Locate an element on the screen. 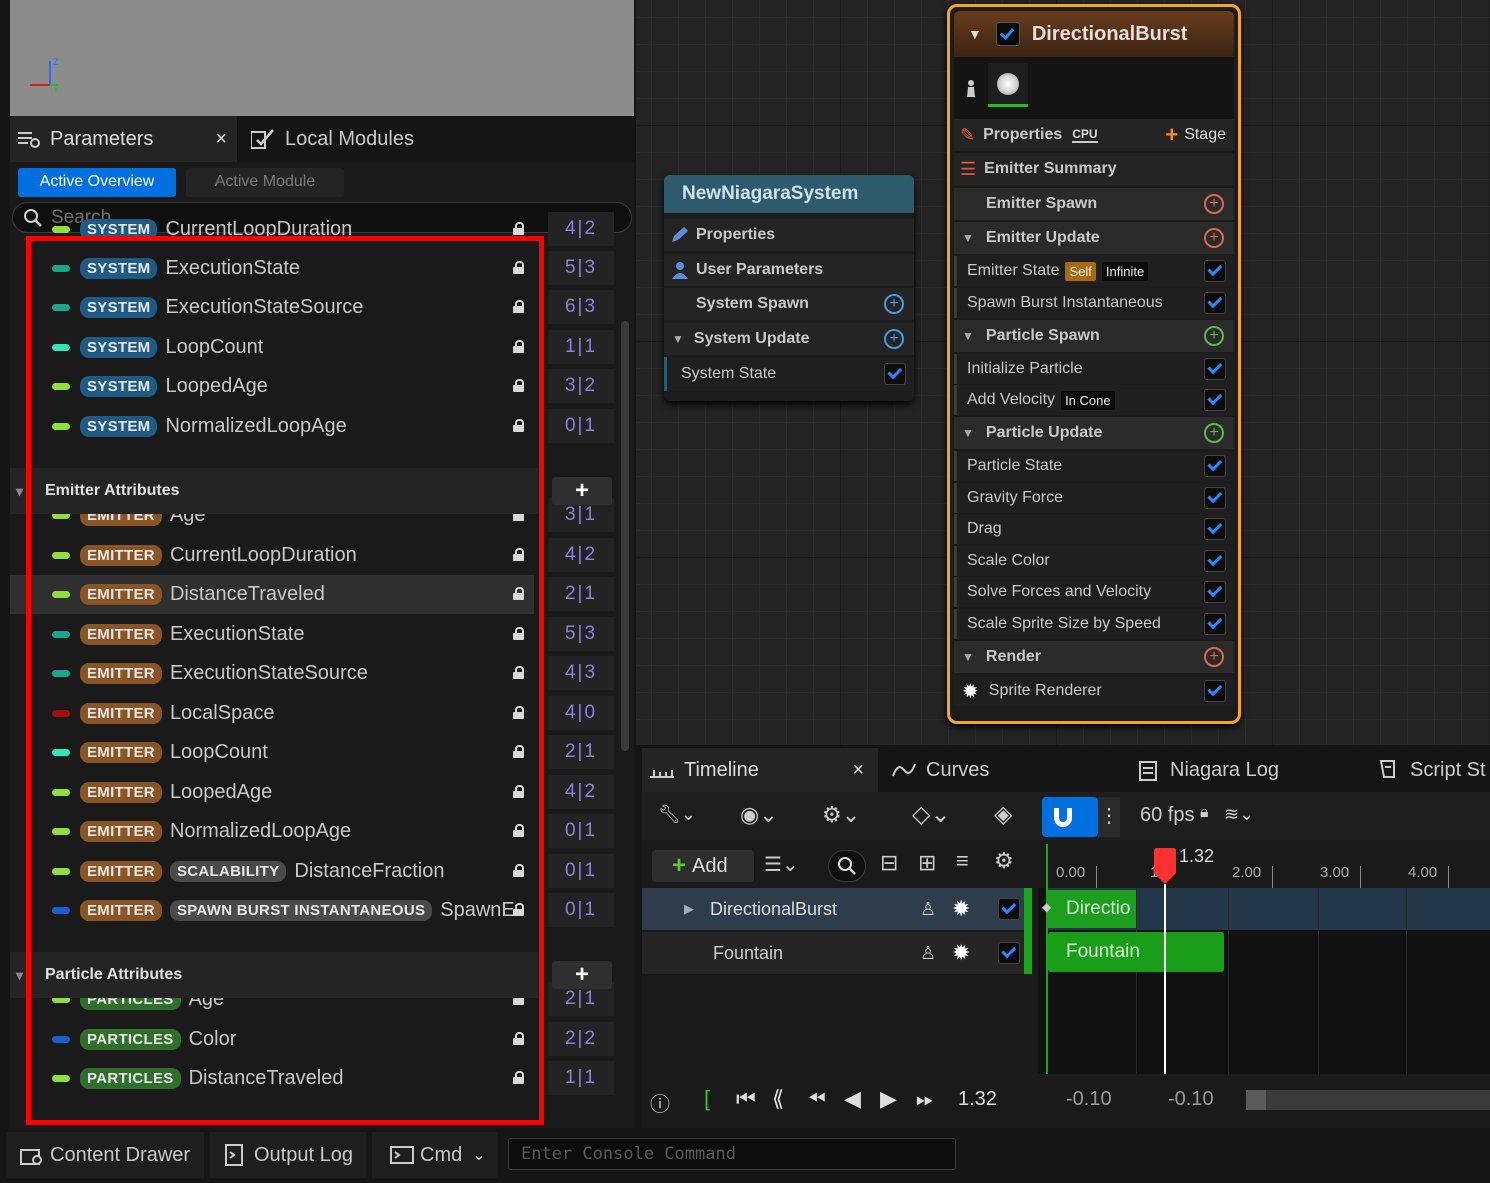 This screenshot has width=1490, height=1183. module-row: Scale Color is located at coordinates (1094, 561).